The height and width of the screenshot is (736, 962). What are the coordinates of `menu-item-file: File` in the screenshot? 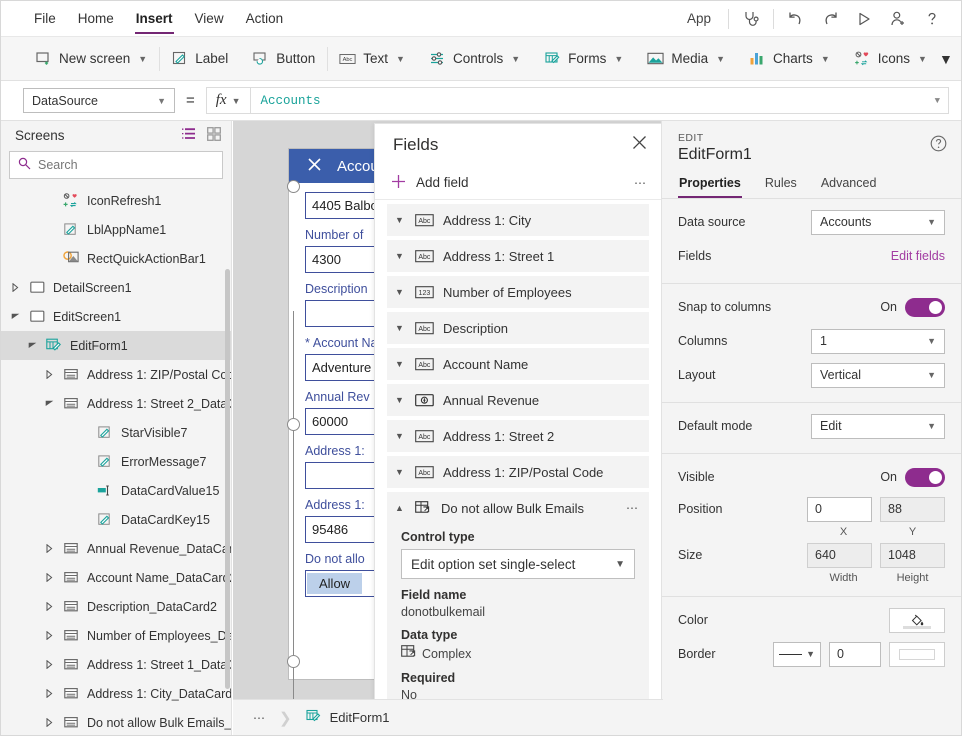 It's located at (45, 18).